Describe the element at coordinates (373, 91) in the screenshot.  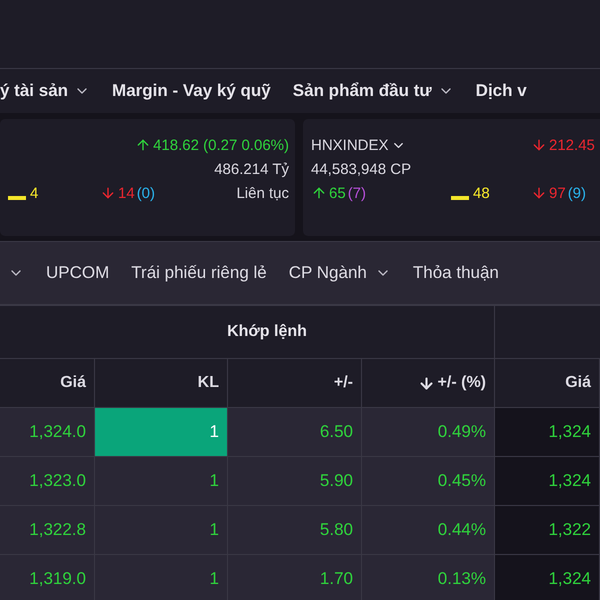
I see `nav-menu-item: Sản phẩm đầu tư` at that location.